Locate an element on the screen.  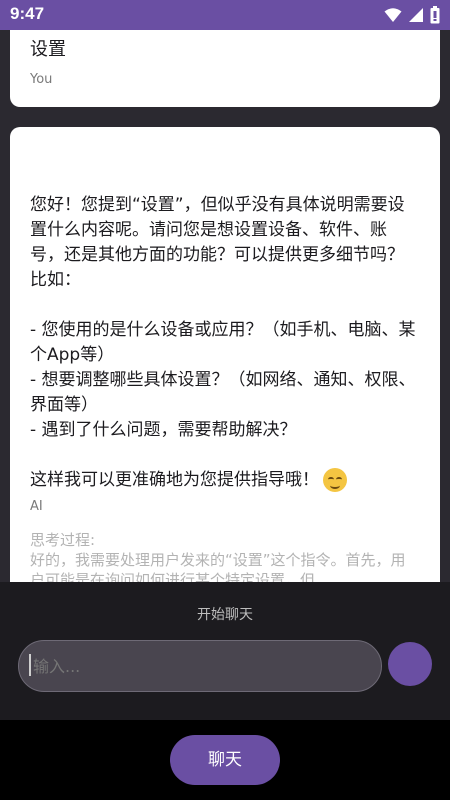
user-sender-label: You is located at coordinates (41, 79).